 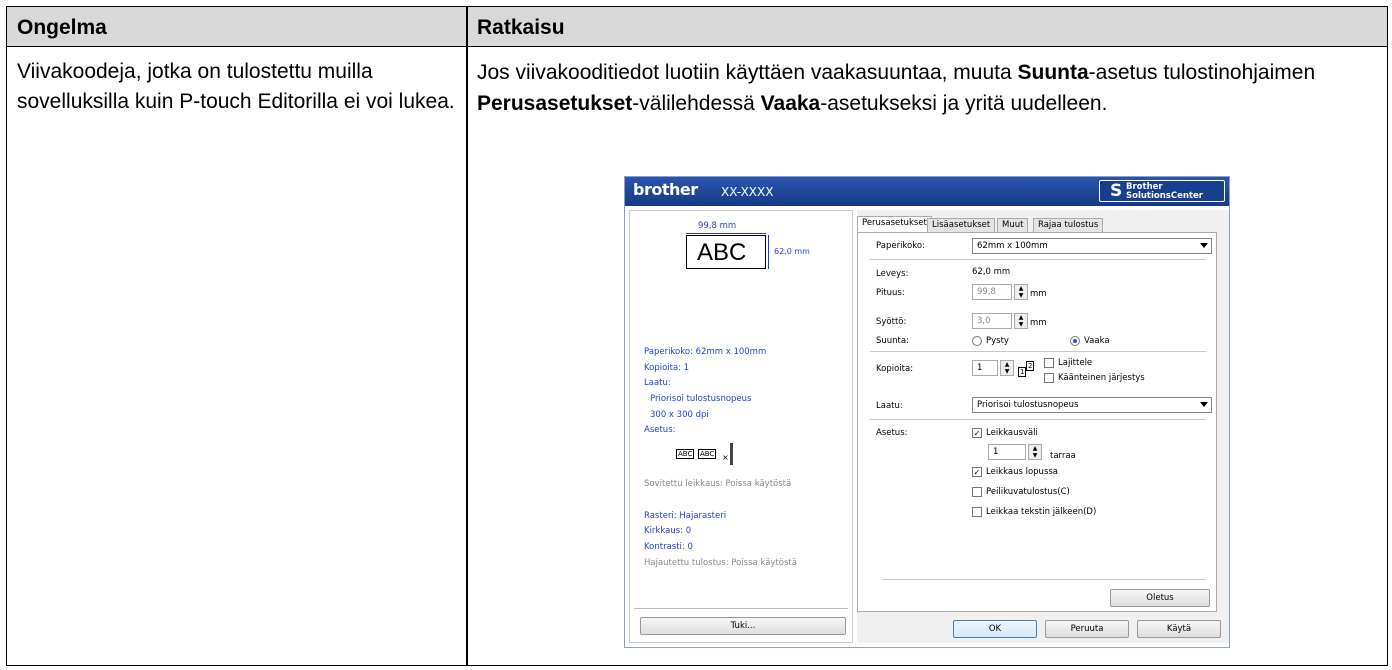 I want to click on mirror-print-checkbox, so click(x=977, y=492).